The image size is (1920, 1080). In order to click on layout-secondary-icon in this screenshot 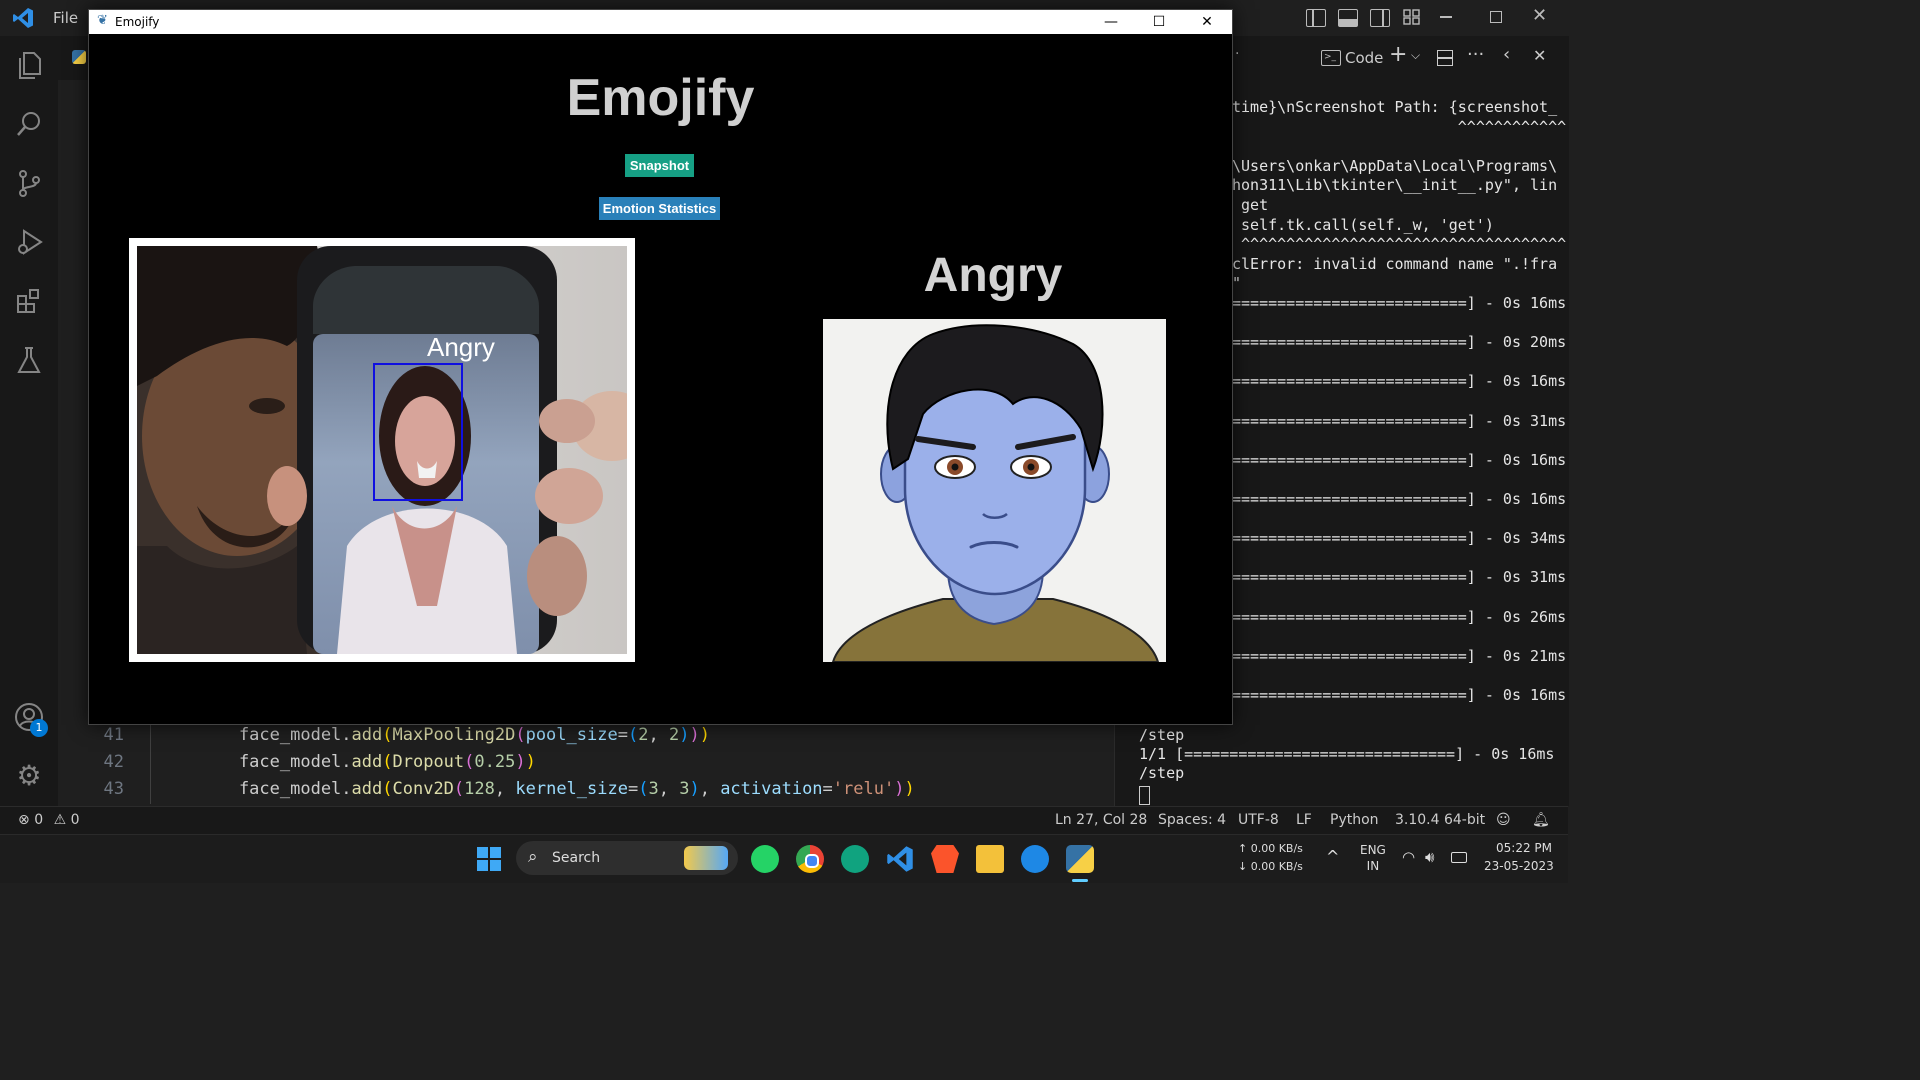, I will do `click(1380, 18)`.